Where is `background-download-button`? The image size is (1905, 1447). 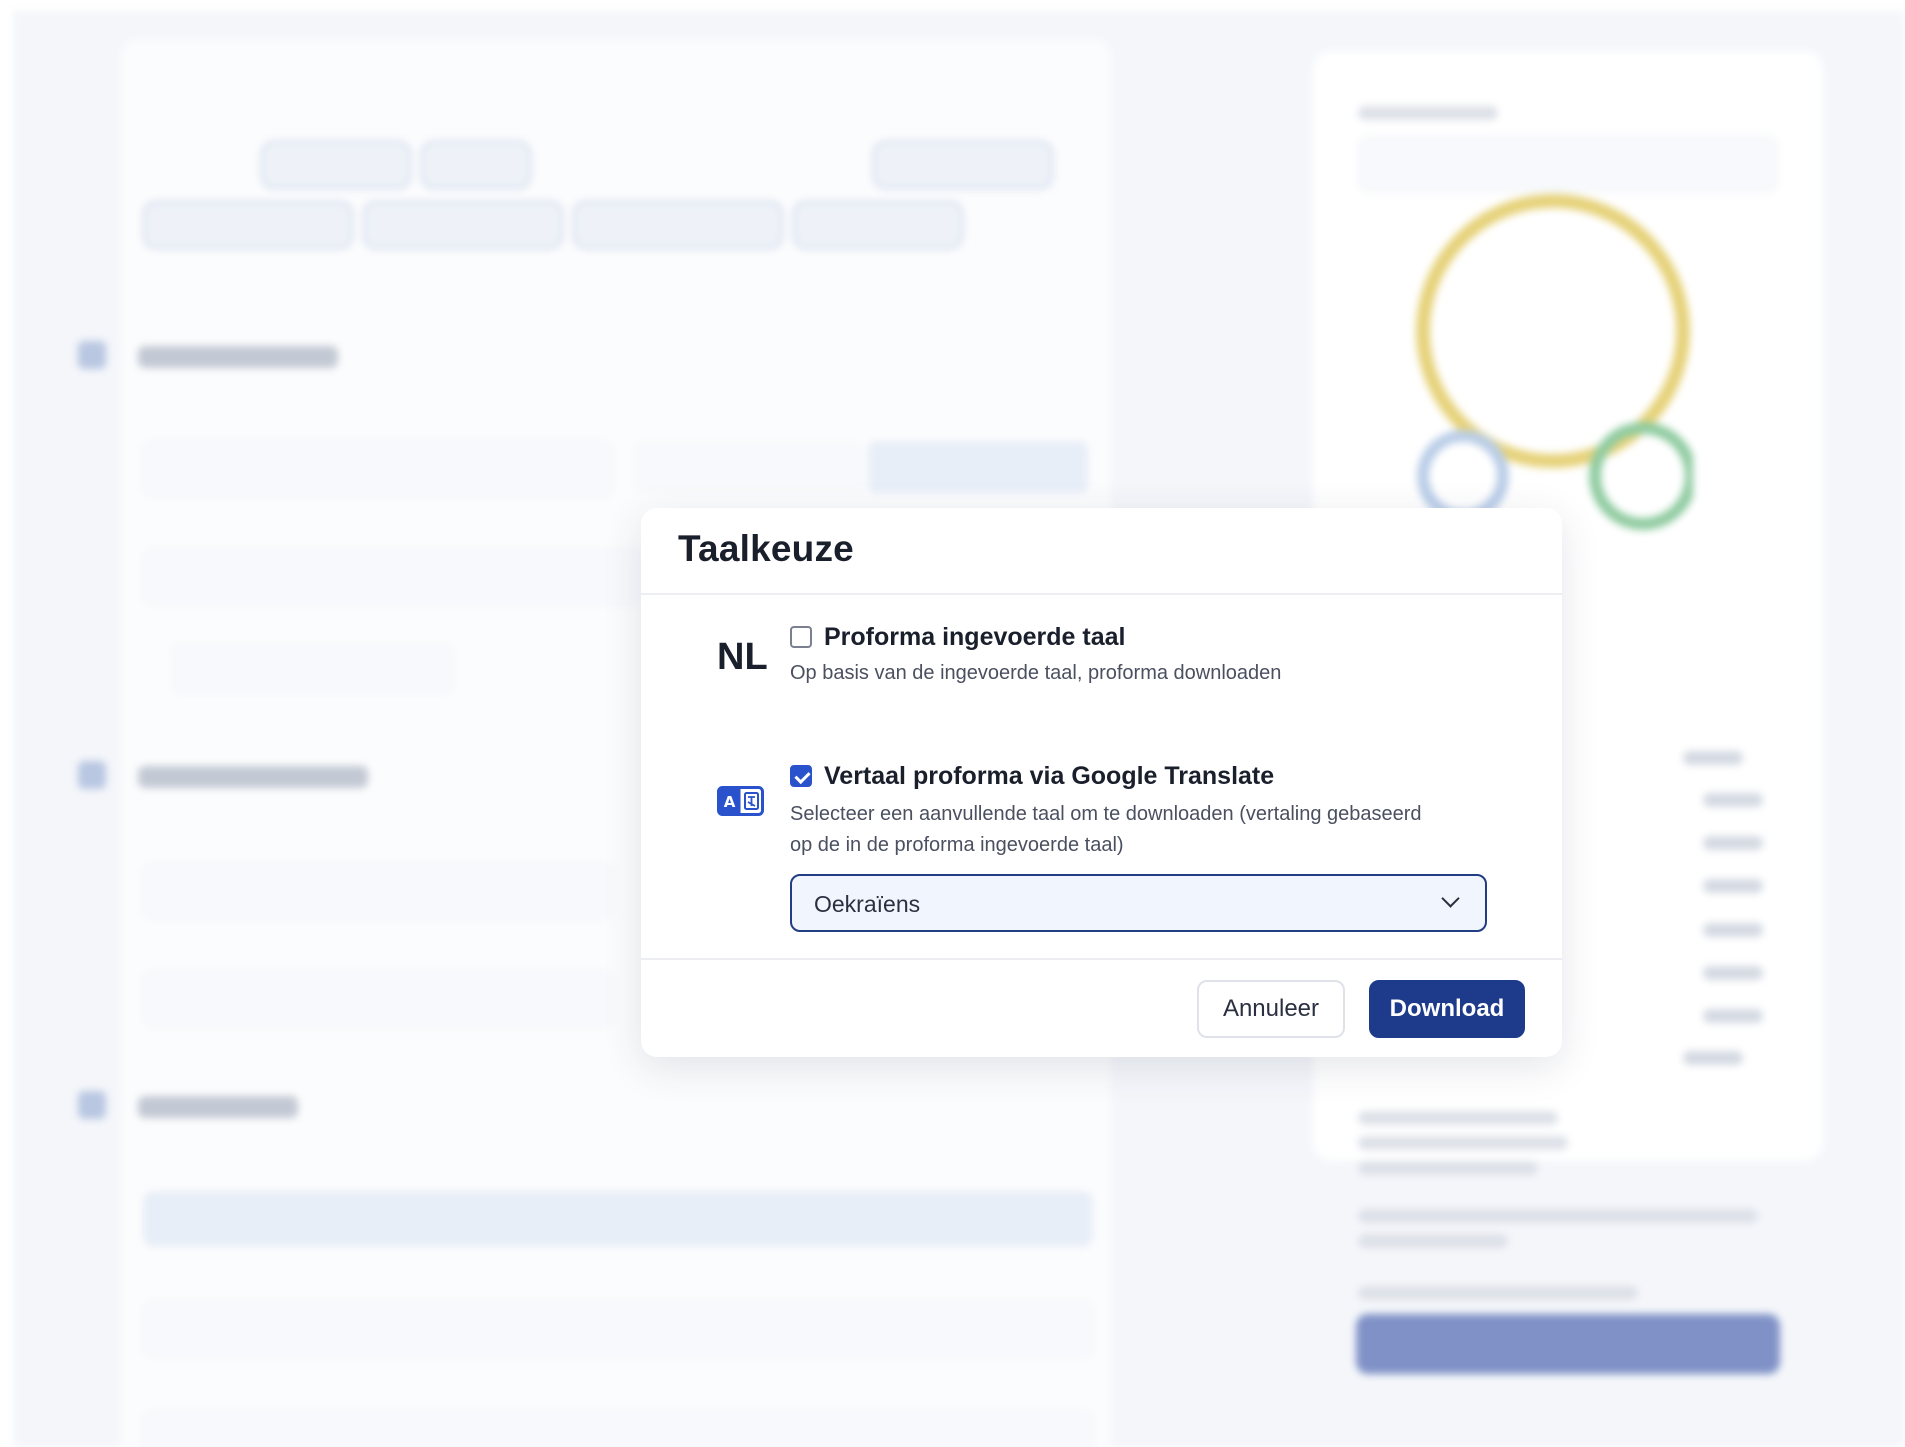 background-download-button is located at coordinates (1568, 1344).